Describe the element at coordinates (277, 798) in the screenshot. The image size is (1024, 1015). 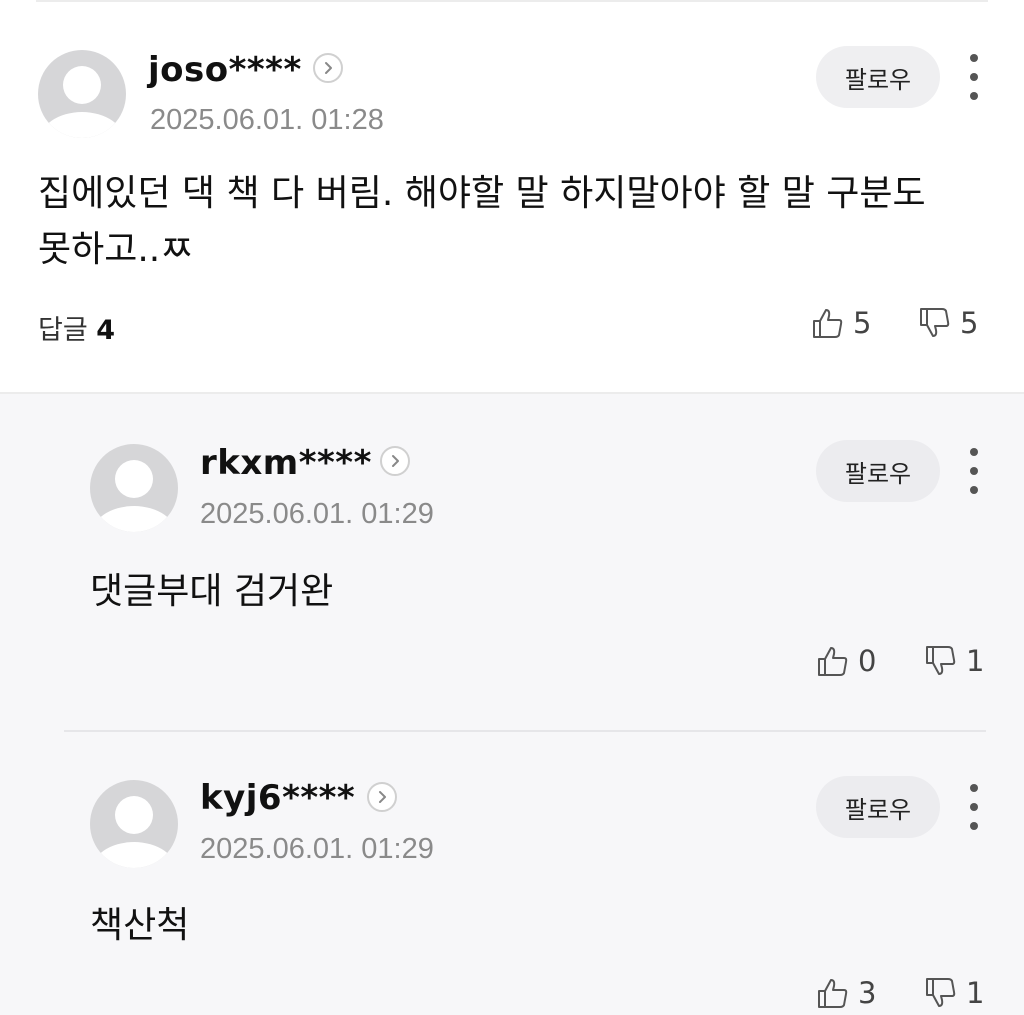
I see `username: kyj6****` at that location.